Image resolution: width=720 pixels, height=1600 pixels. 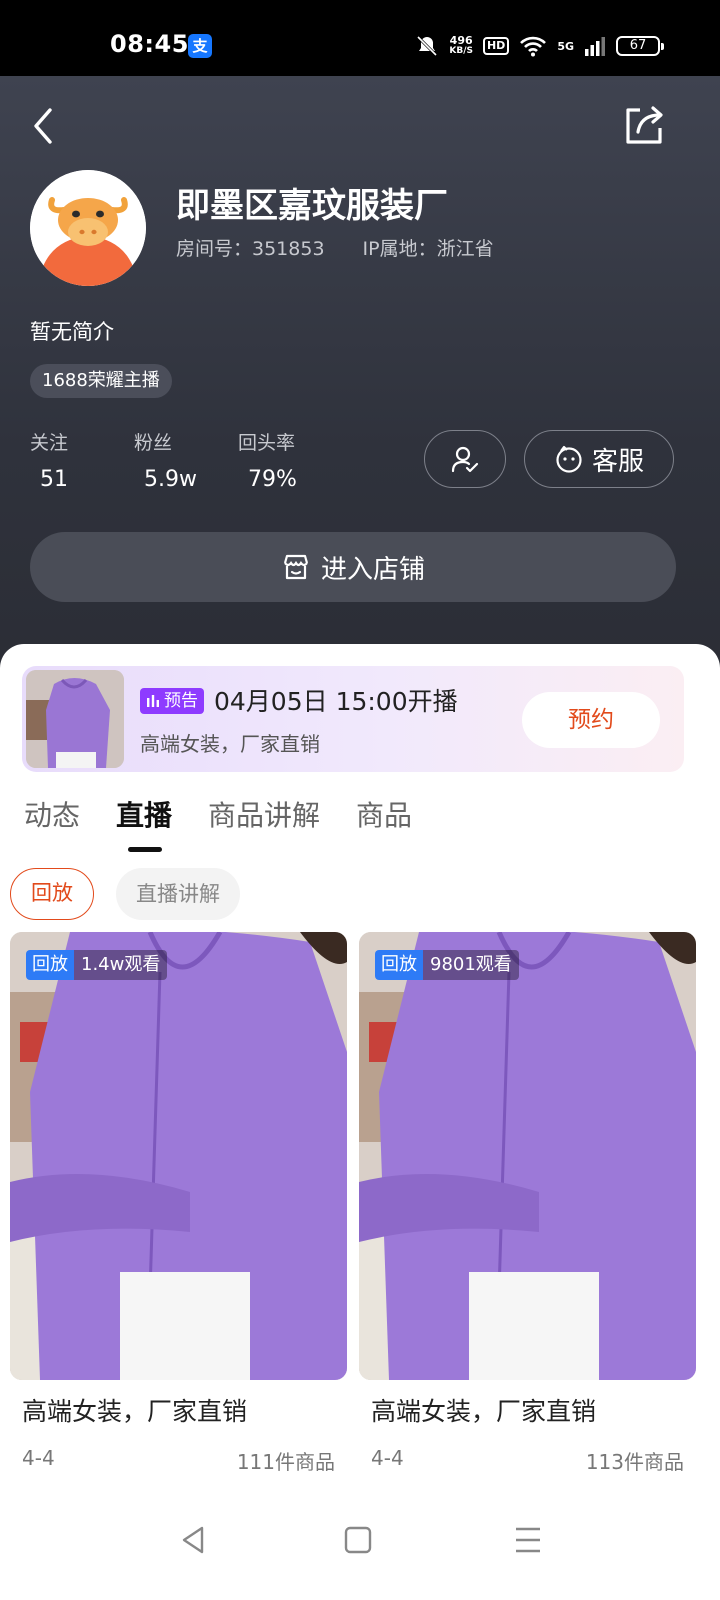 I want to click on stat-return-rate: 回头率 79%, so click(x=290, y=460).